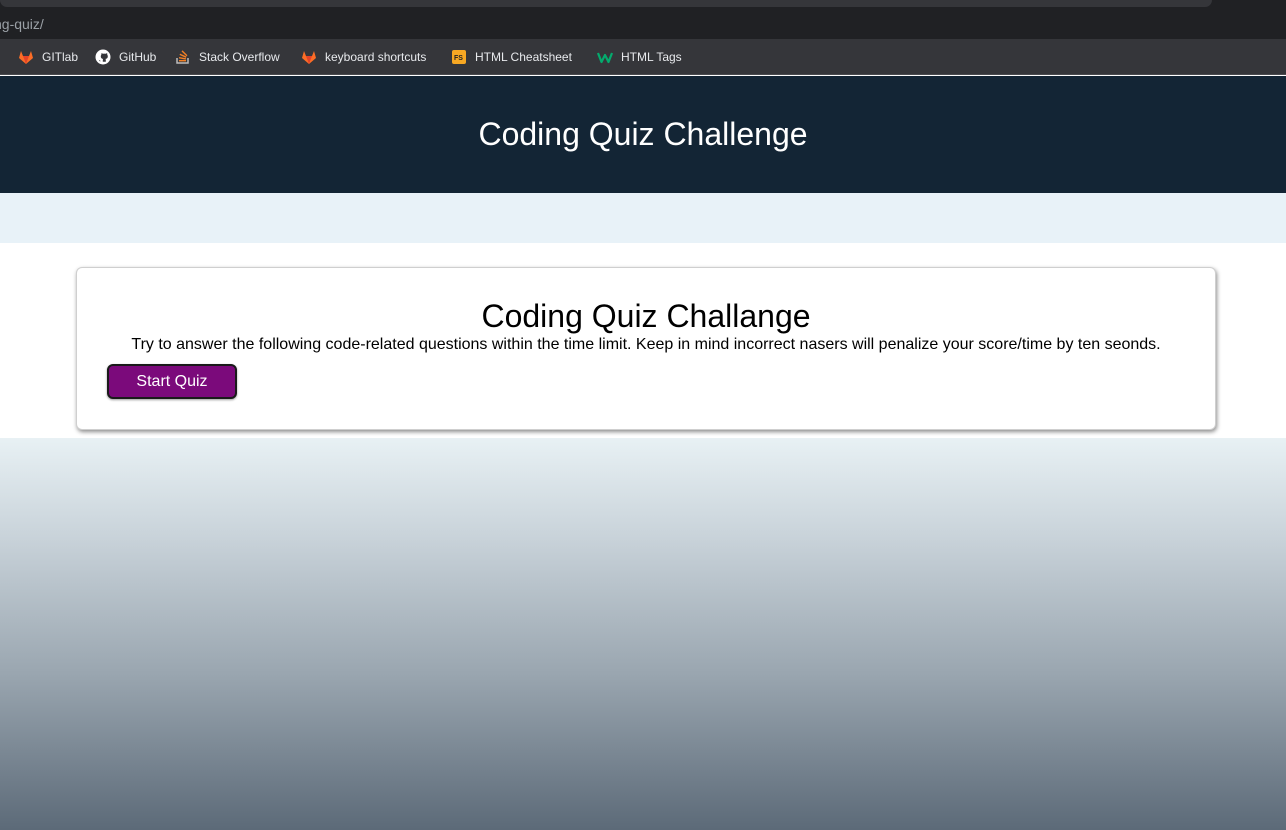  Describe the element at coordinates (239, 57) in the screenshot. I see `bookmark-label: Stack Overflow` at that location.